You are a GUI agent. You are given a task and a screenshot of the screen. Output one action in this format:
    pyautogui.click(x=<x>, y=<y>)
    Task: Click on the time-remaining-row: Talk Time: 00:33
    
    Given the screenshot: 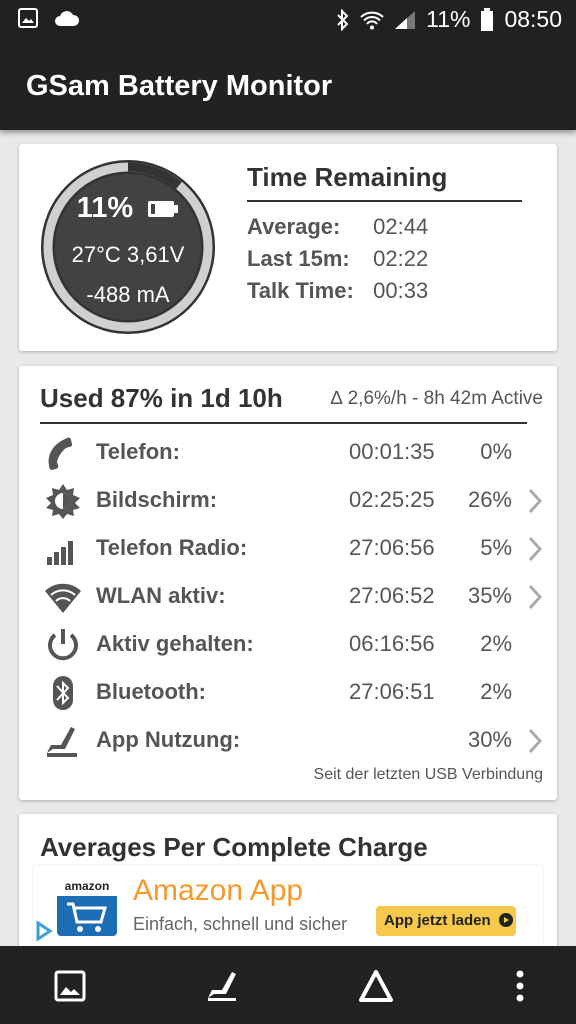 What is the action you would take?
    pyautogui.click(x=337, y=291)
    